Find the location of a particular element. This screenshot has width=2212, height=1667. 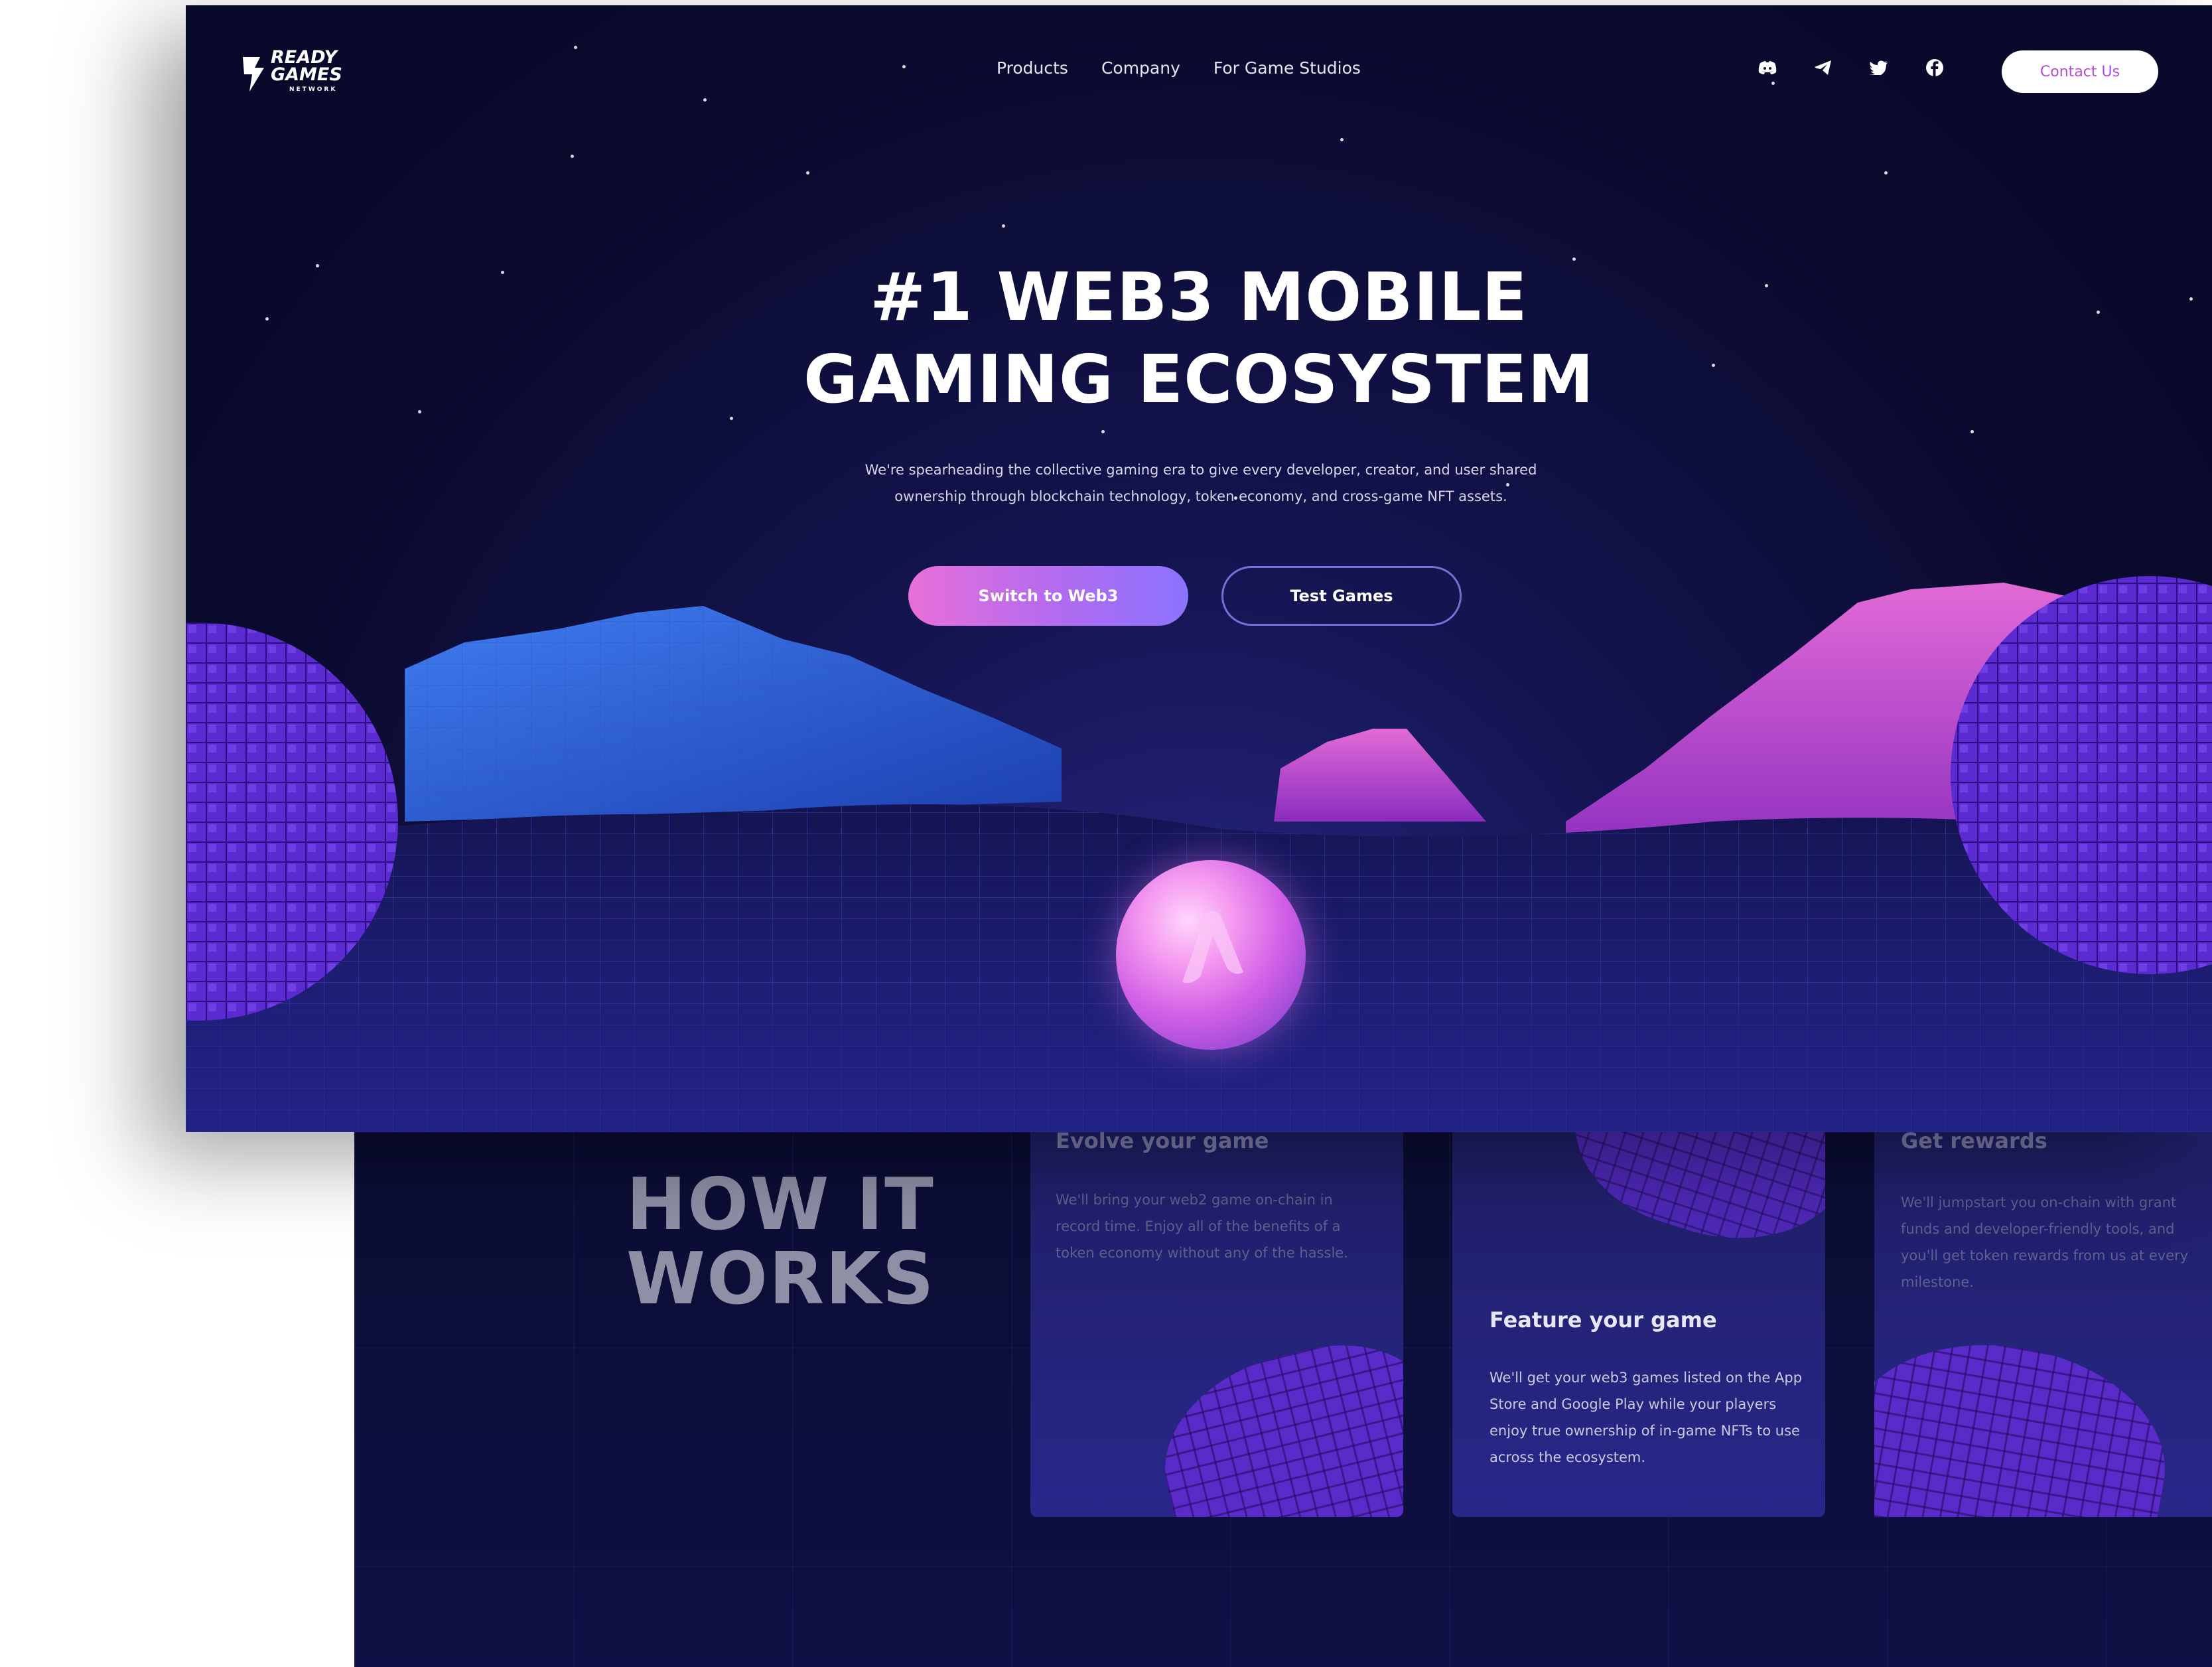

nav-link-company: Company is located at coordinates (1140, 68).